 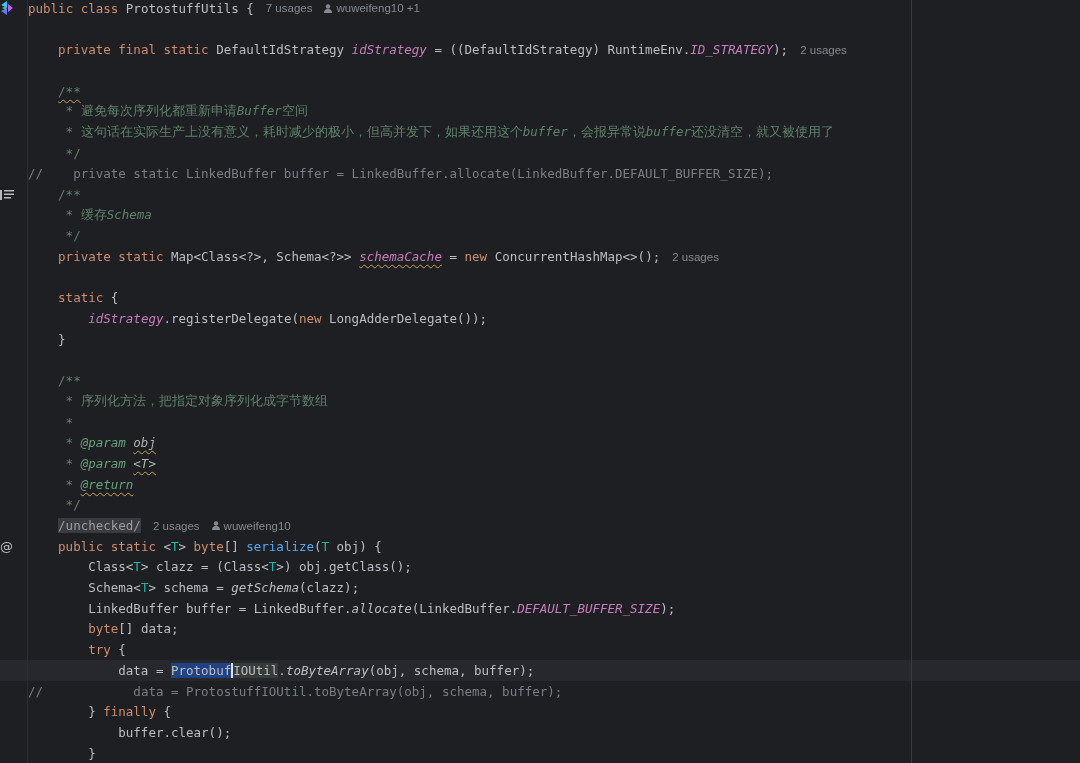 I want to click on code-line: public class ProtostuffUtils {, so click(x=141, y=8).